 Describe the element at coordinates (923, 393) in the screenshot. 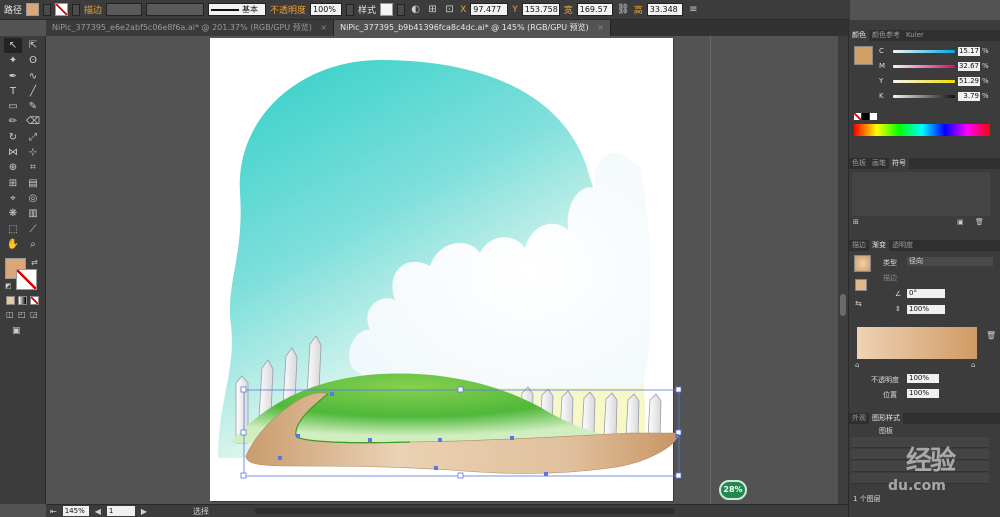

I see `stop-location-field: 100%` at that location.